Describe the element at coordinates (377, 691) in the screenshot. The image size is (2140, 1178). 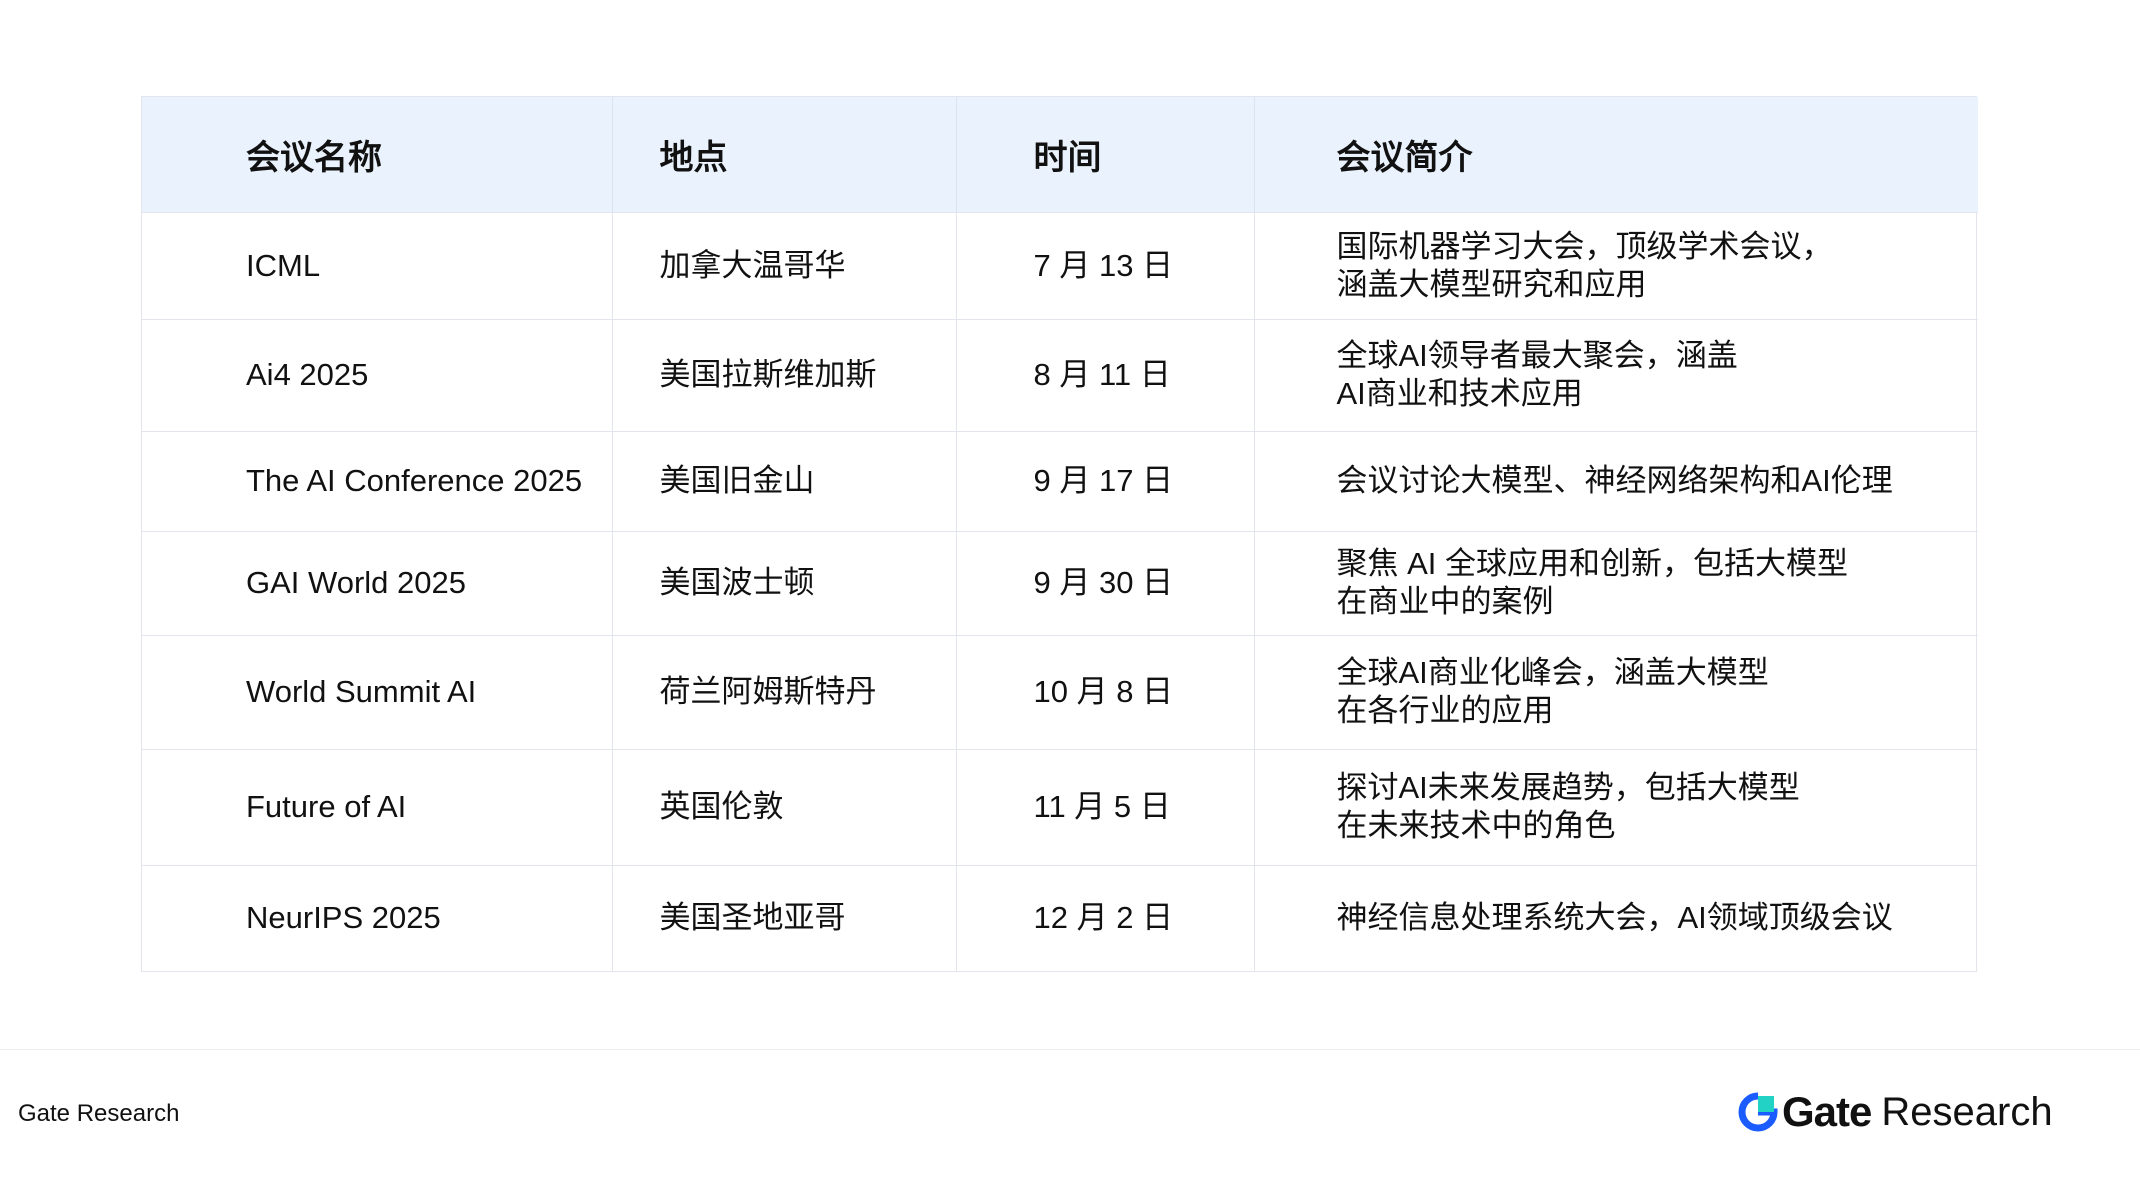
I see `cell-name: World Summit AI` at that location.